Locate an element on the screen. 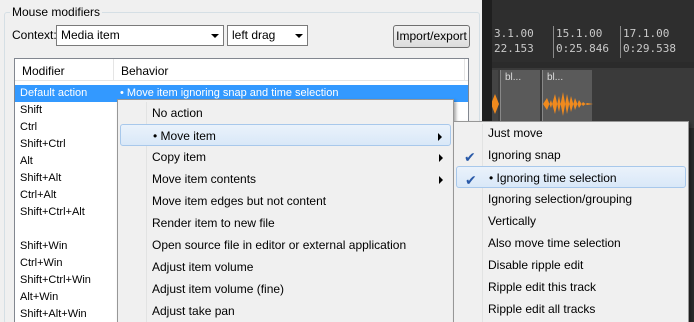  submenu-item: Vertically is located at coordinates (571, 221).